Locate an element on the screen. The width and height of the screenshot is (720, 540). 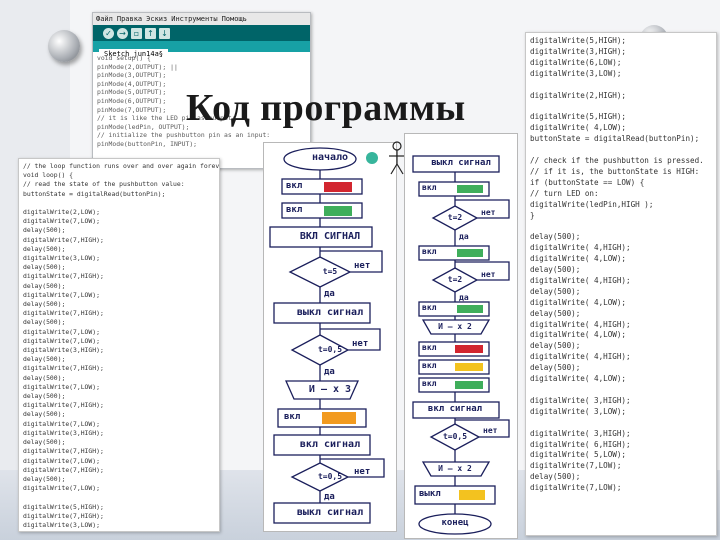
off-label: выкл is located at coordinates (430, 494).